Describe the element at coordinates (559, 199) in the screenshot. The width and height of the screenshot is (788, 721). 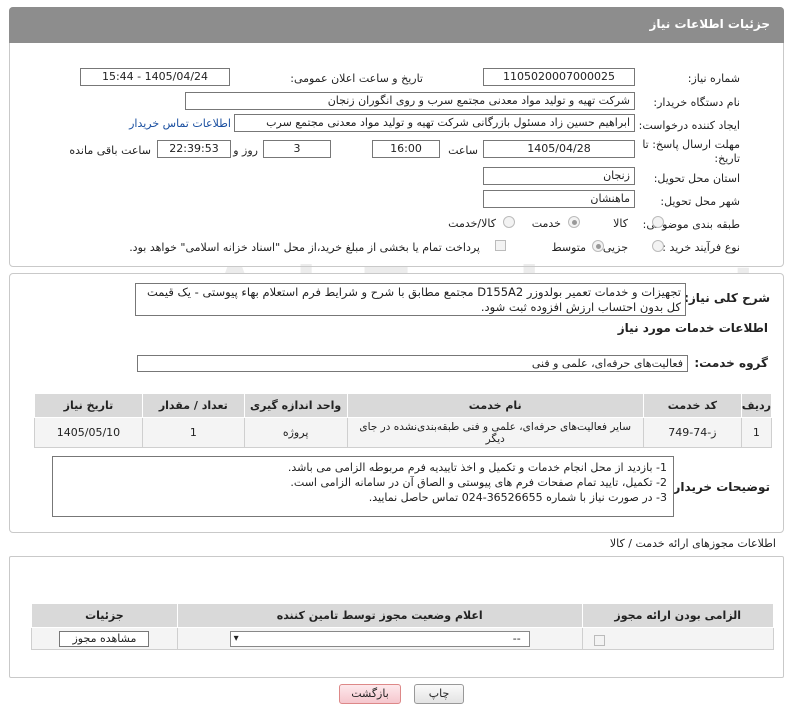
I see `city-field: ماهنشان` at that location.